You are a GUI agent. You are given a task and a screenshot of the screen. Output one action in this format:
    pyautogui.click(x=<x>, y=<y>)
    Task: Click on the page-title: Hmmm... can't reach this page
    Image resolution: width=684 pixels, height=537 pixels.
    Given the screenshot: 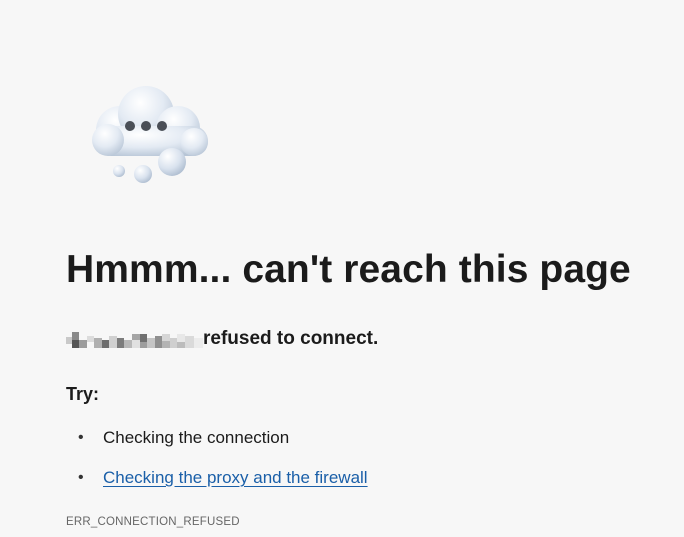 What is the action you would take?
    pyautogui.click(x=348, y=269)
    